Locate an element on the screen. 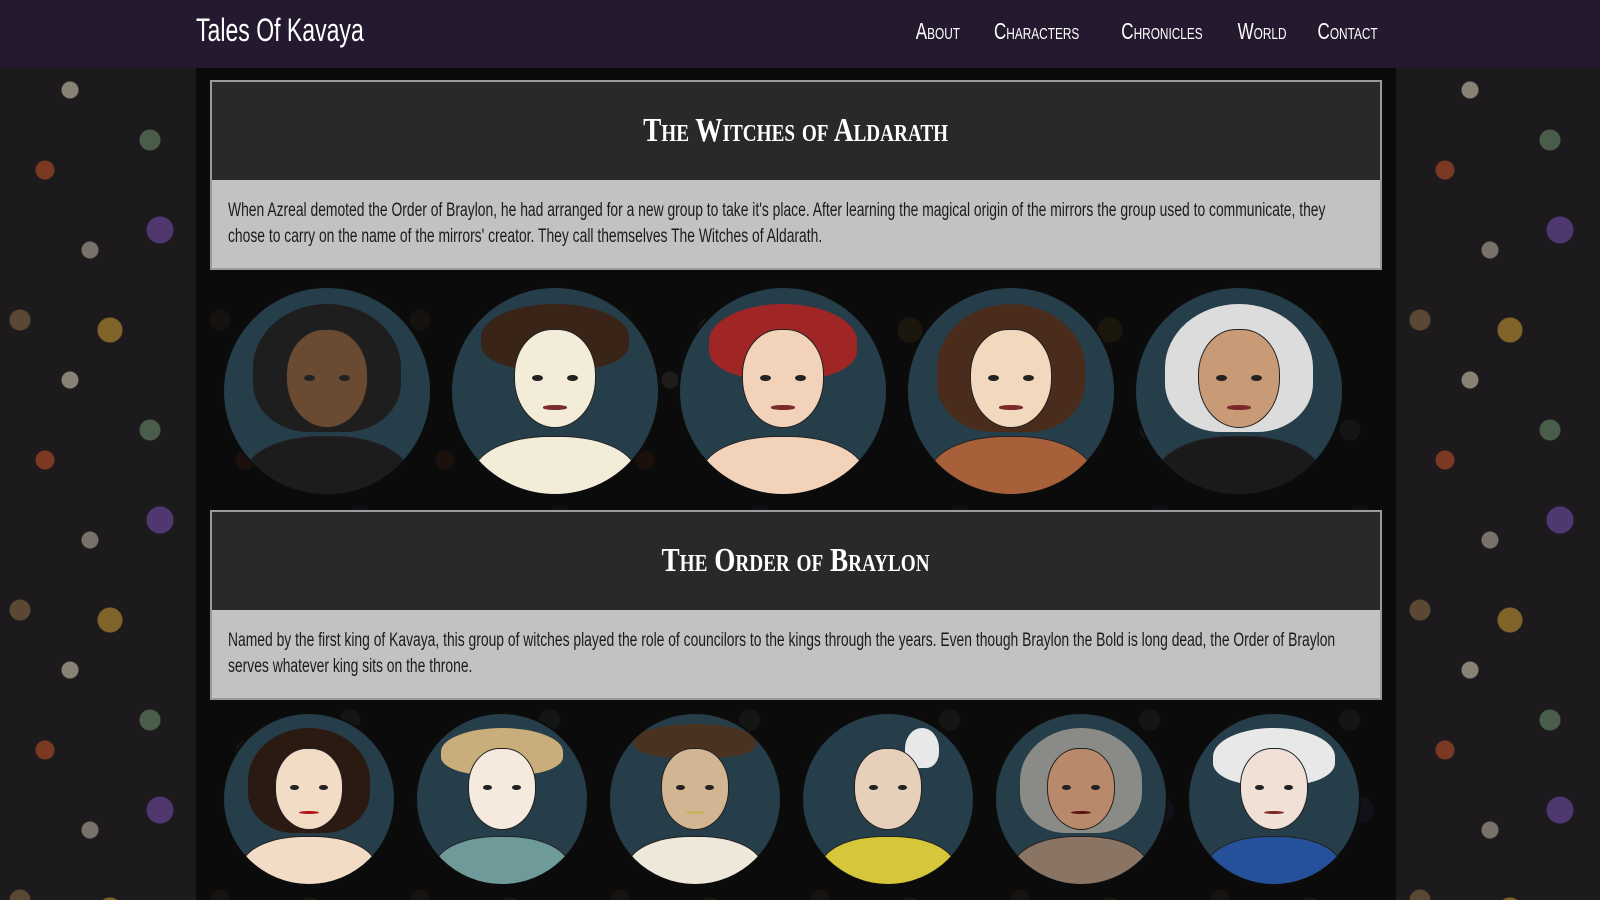 Image resolution: width=1600 pixels, height=900 pixels. nav-contact: Contact is located at coordinates (1347, 31).